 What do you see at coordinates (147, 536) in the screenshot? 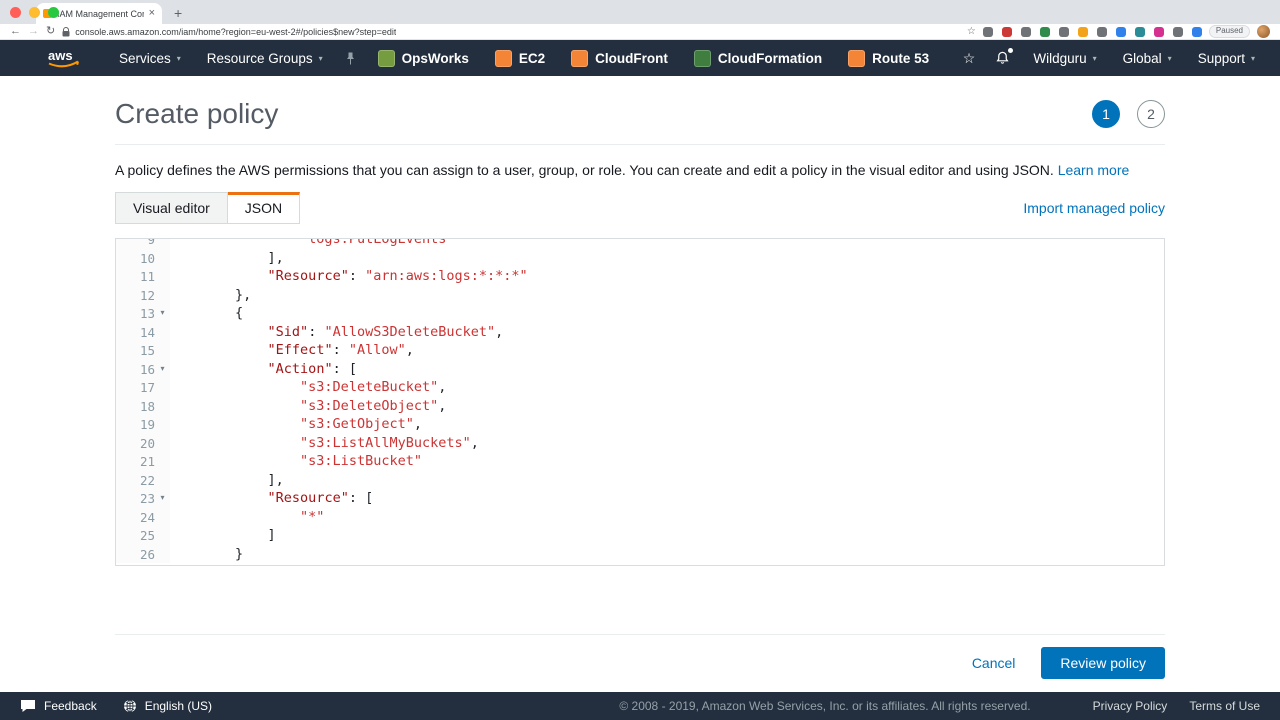
I see `line-number: 25` at bounding box center [147, 536].